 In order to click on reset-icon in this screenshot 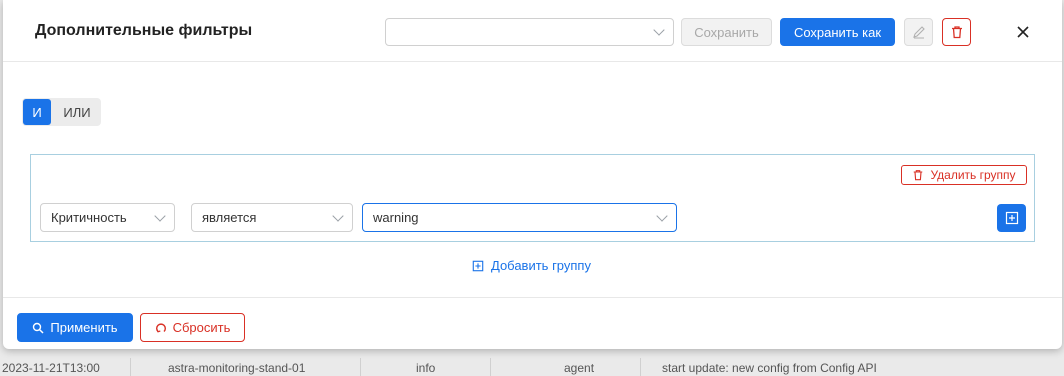, I will do `click(161, 328)`.